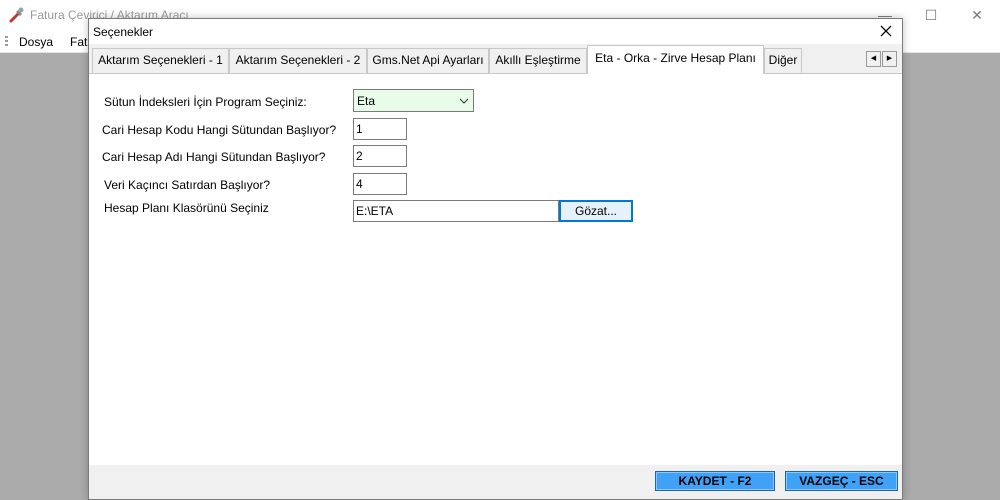 Image resolution: width=1000 pixels, height=500 pixels. I want to click on dialog-title: Seçenekler, so click(123, 32).